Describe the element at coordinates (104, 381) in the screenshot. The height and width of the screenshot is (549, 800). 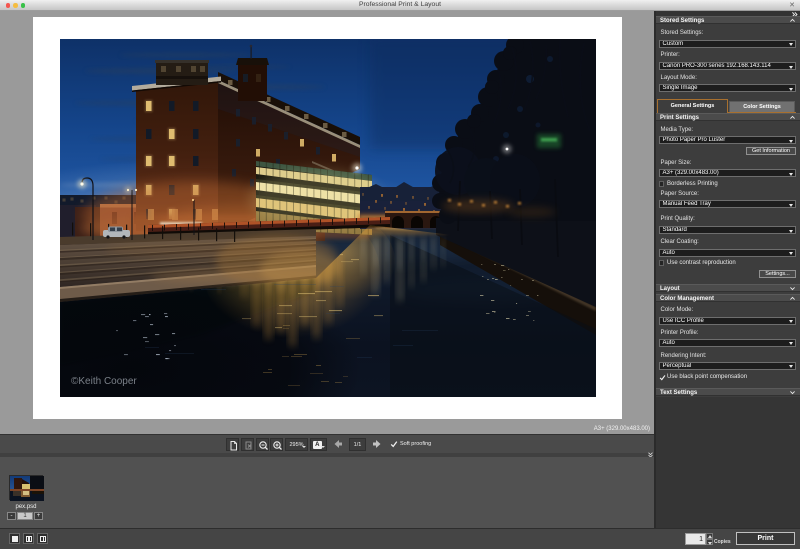
I see `svg-text: ©Keith Cooper` at that location.